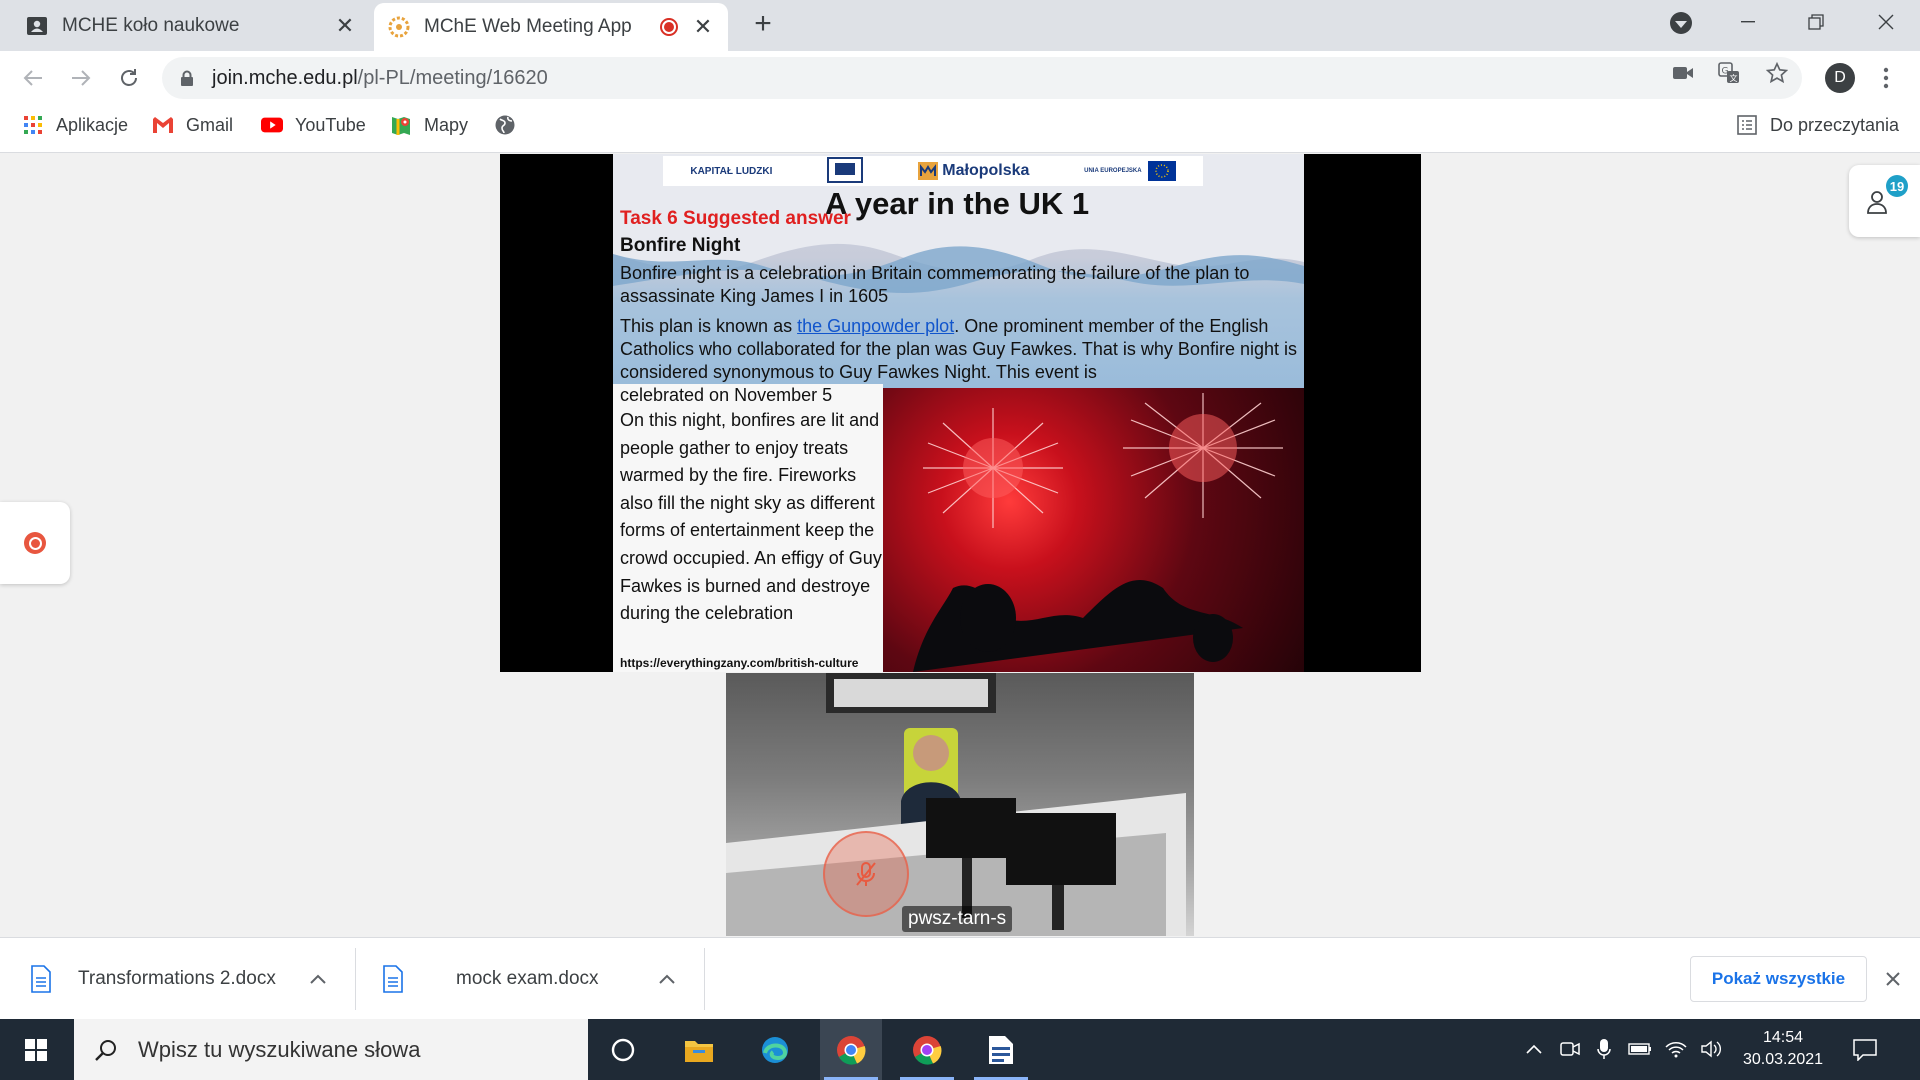 Image resolution: width=1920 pixels, height=1080 pixels. Describe the element at coordinates (81, 78) in the screenshot. I see `forward-button` at that location.